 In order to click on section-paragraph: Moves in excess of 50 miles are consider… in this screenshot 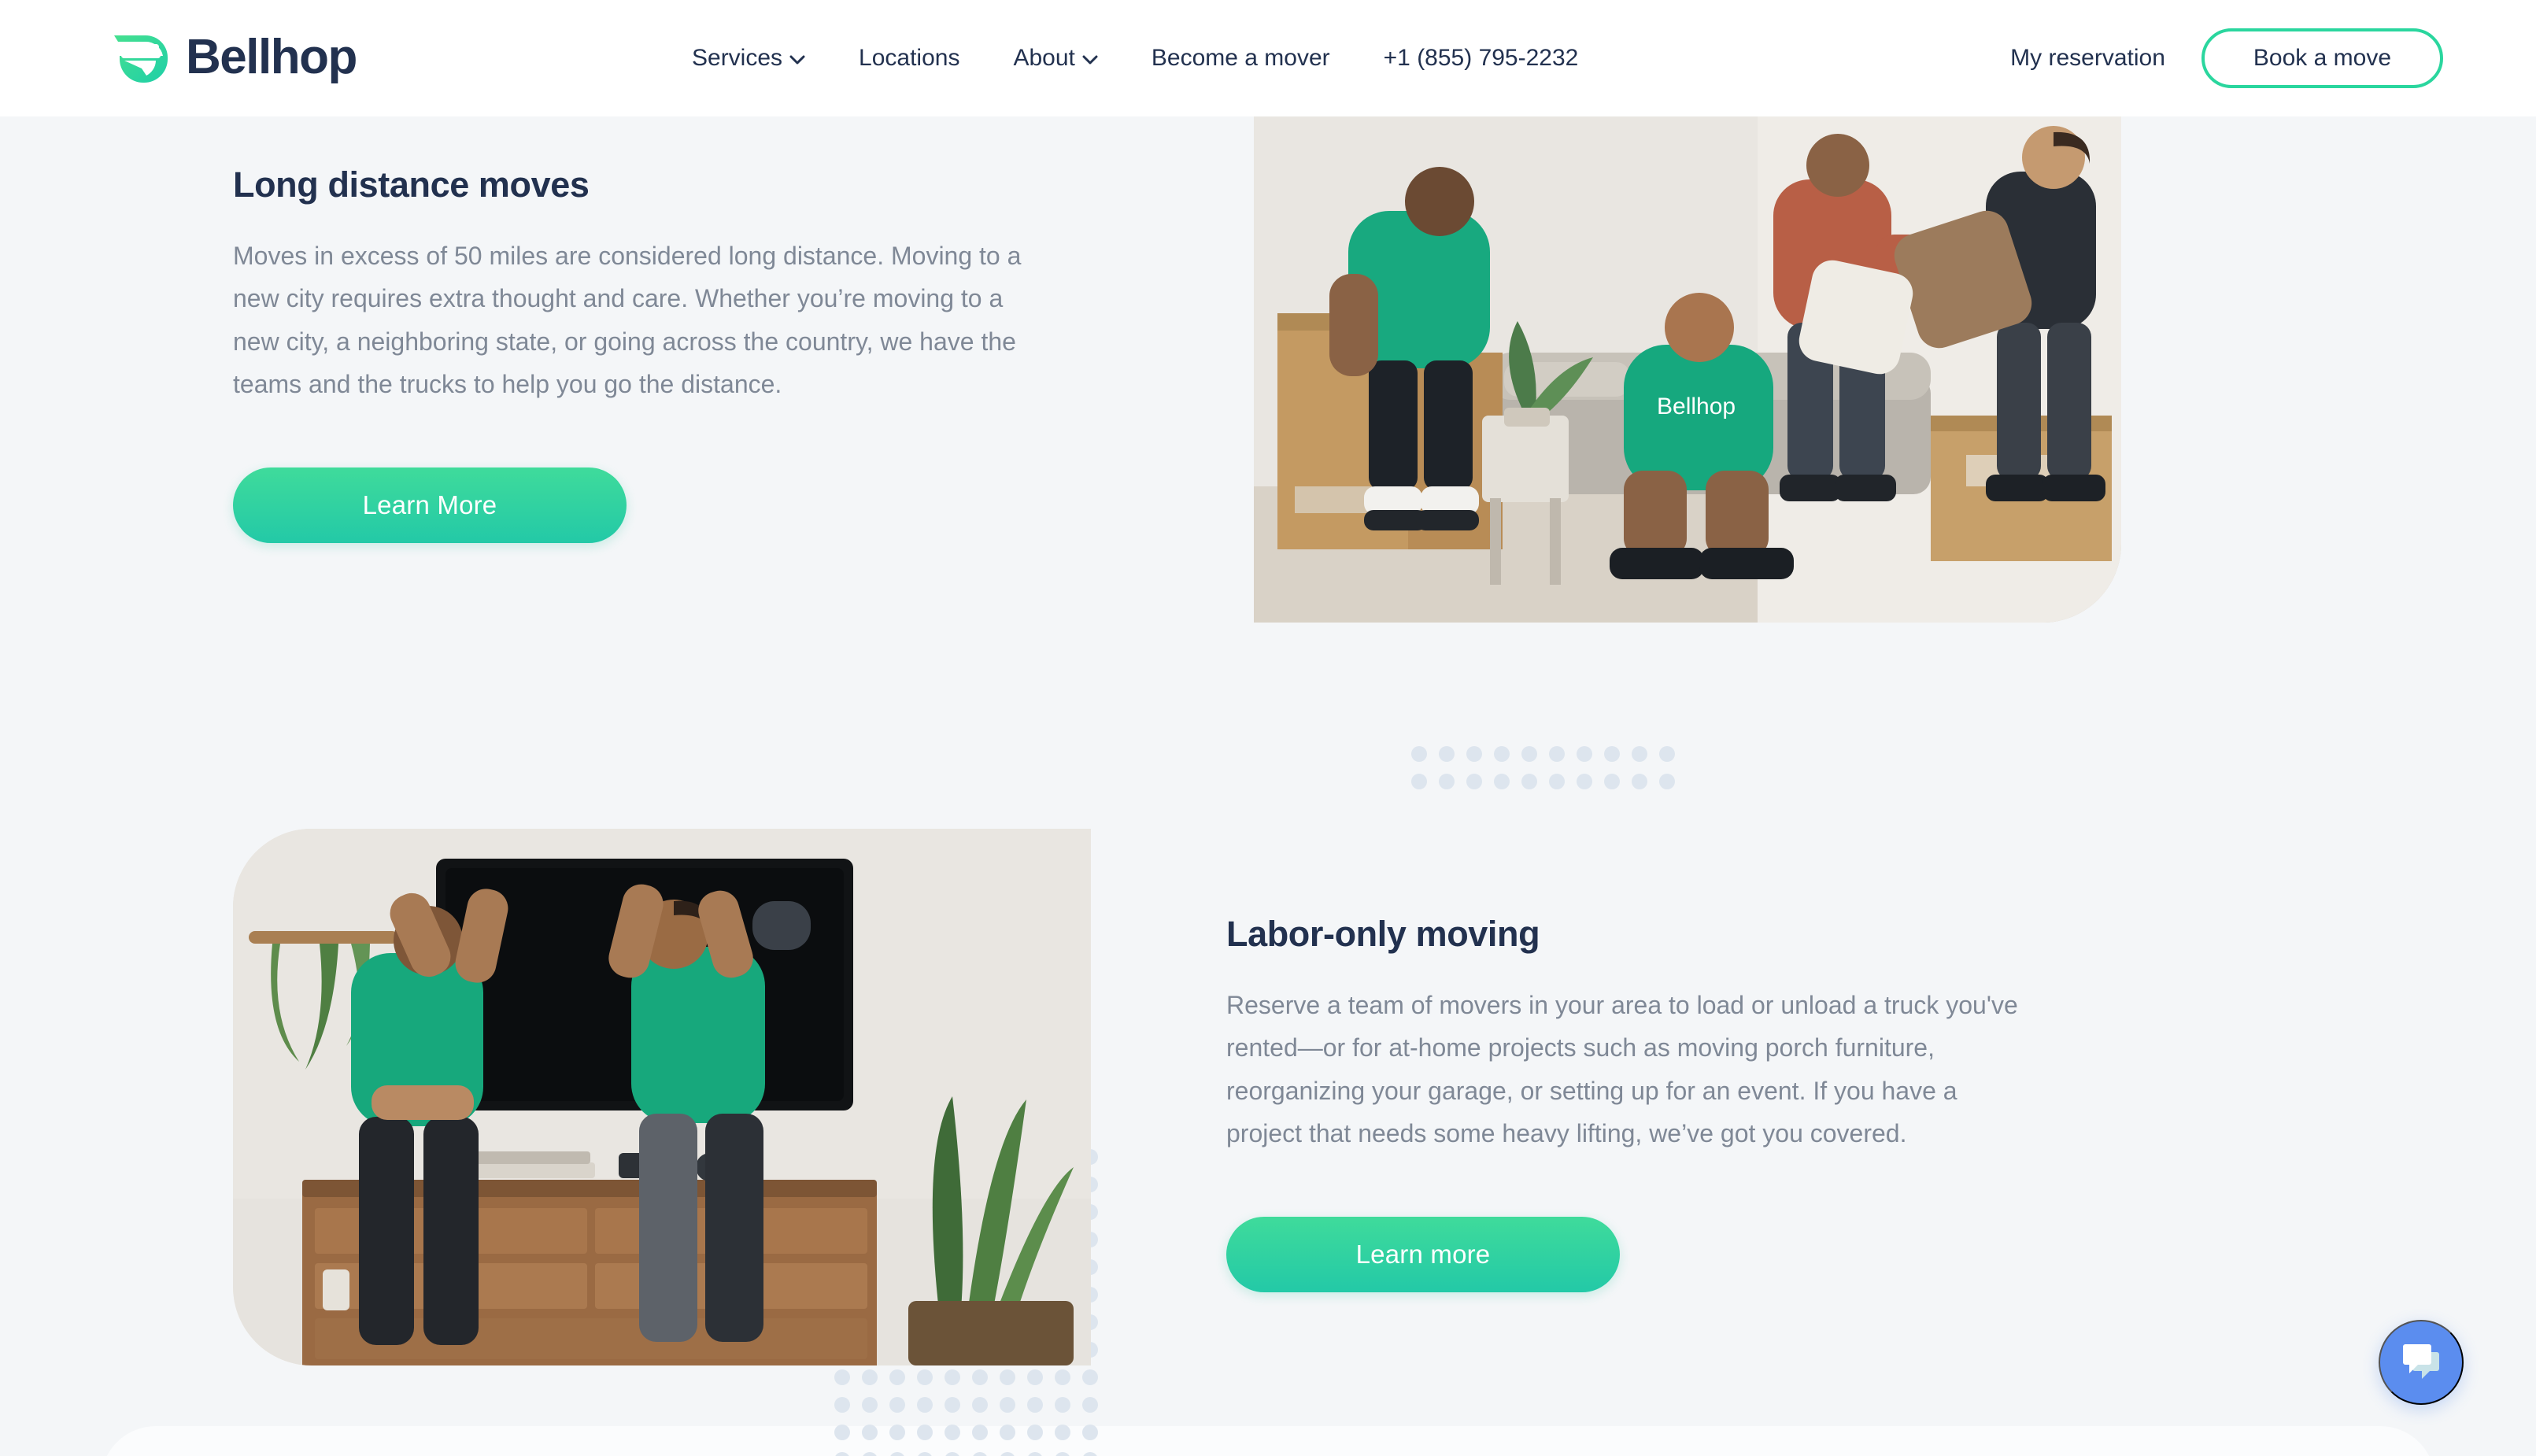, I will do `click(627, 320)`.